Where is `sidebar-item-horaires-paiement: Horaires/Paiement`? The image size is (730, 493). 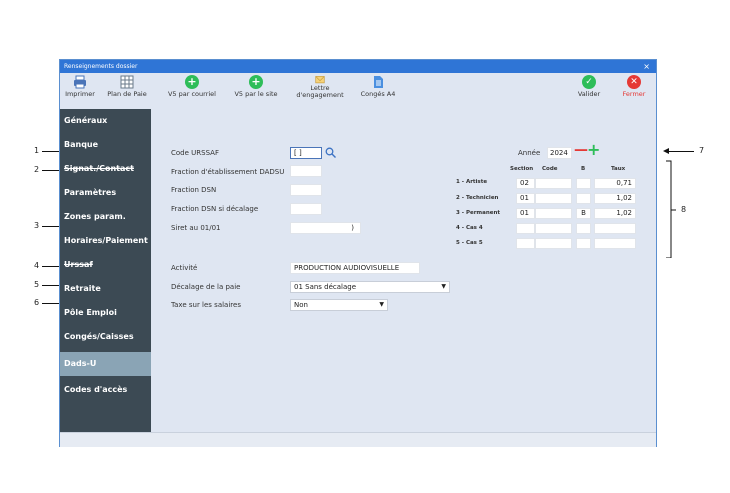 sidebar-item-horaires-paiement: Horaires/Paiement is located at coordinates (105, 240).